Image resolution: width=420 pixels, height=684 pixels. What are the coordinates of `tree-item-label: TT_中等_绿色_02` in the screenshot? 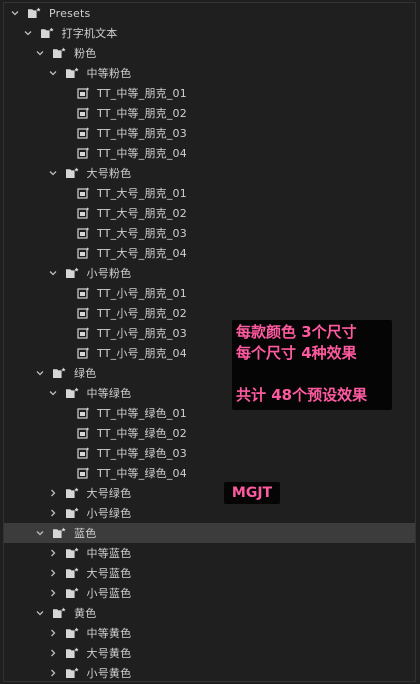 It's located at (142, 433).